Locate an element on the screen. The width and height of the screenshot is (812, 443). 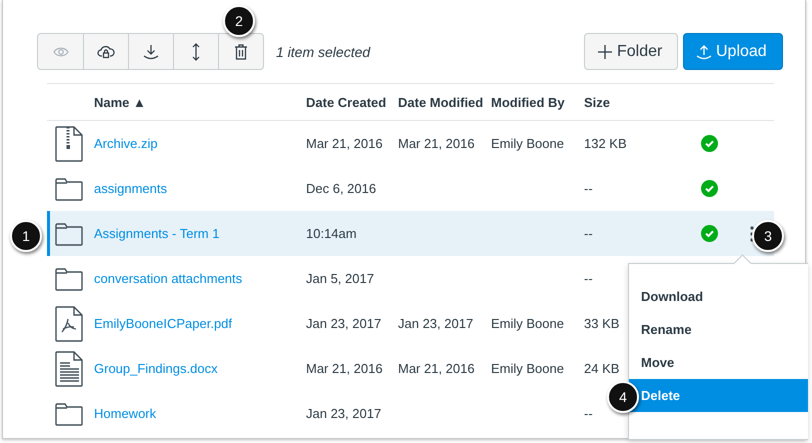
callout-badge: 1 is located at coordinates (26, 236).